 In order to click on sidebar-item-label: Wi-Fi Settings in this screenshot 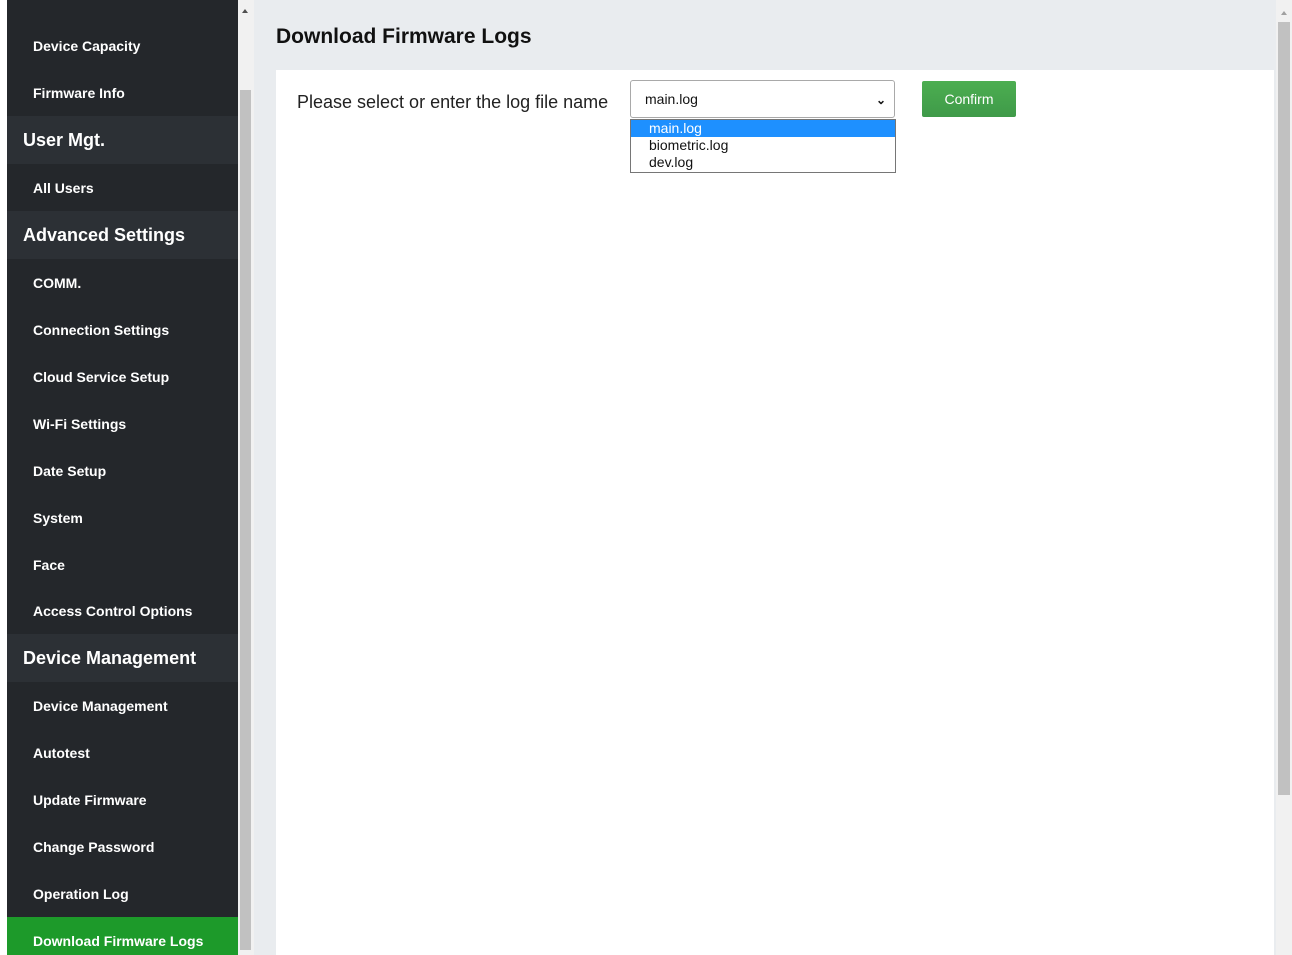, I will do `click(80, 423)`.